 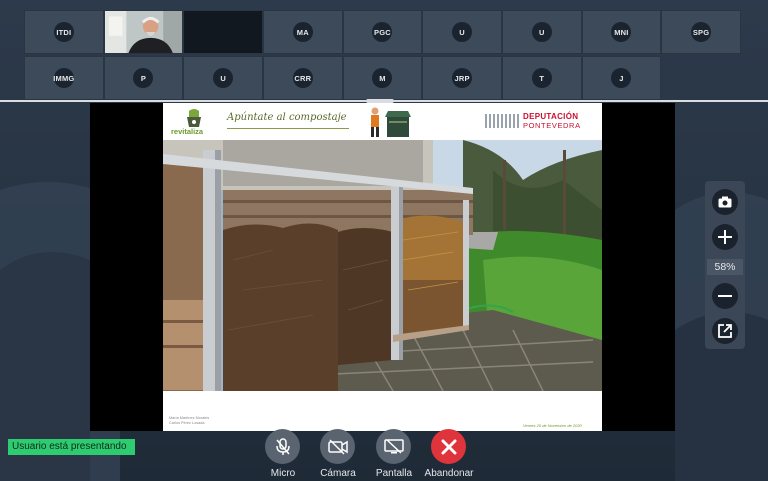 I want to click on participant-tile: P, so click(x=143, y=78).